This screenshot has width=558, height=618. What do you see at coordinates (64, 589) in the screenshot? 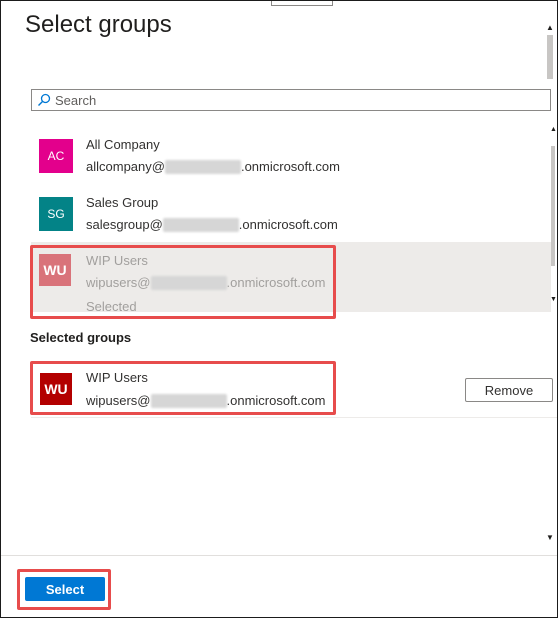
I see `highlight-box-select-button` at bounding box center [64, 589].